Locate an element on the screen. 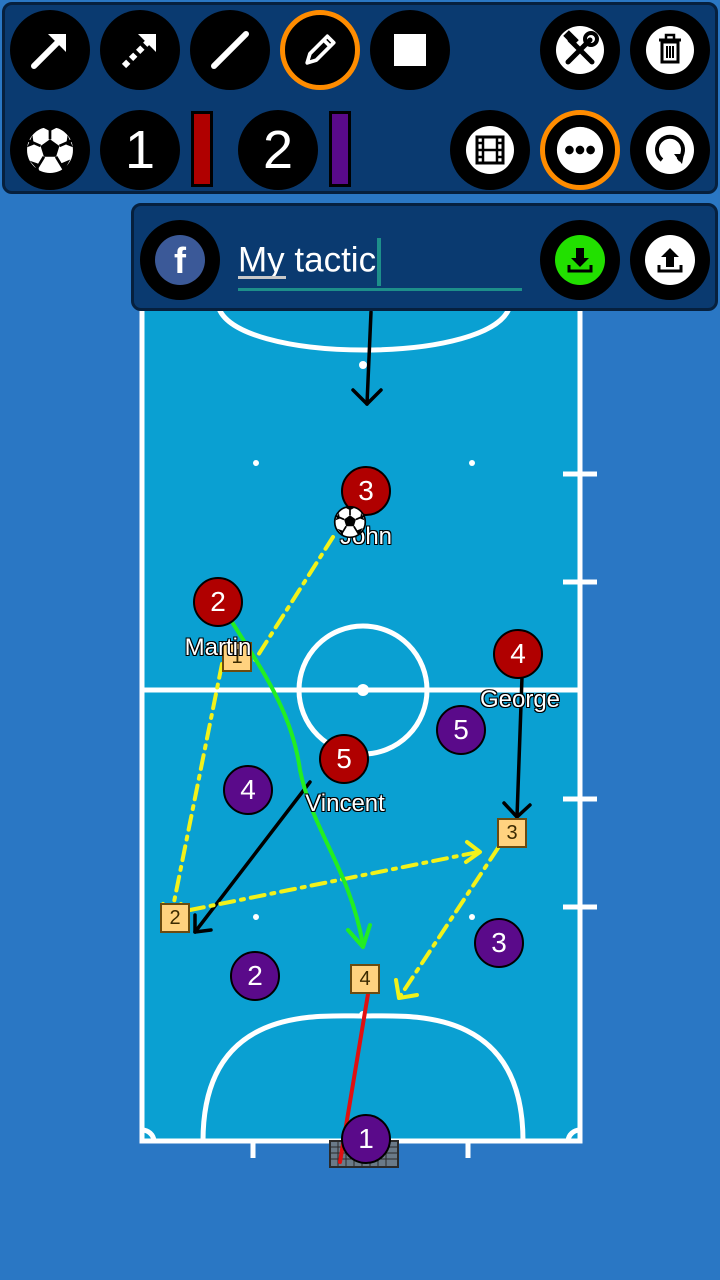 The width and height of the screenshot is (720, 1280). tools-button is located at coordinates (580, 50).